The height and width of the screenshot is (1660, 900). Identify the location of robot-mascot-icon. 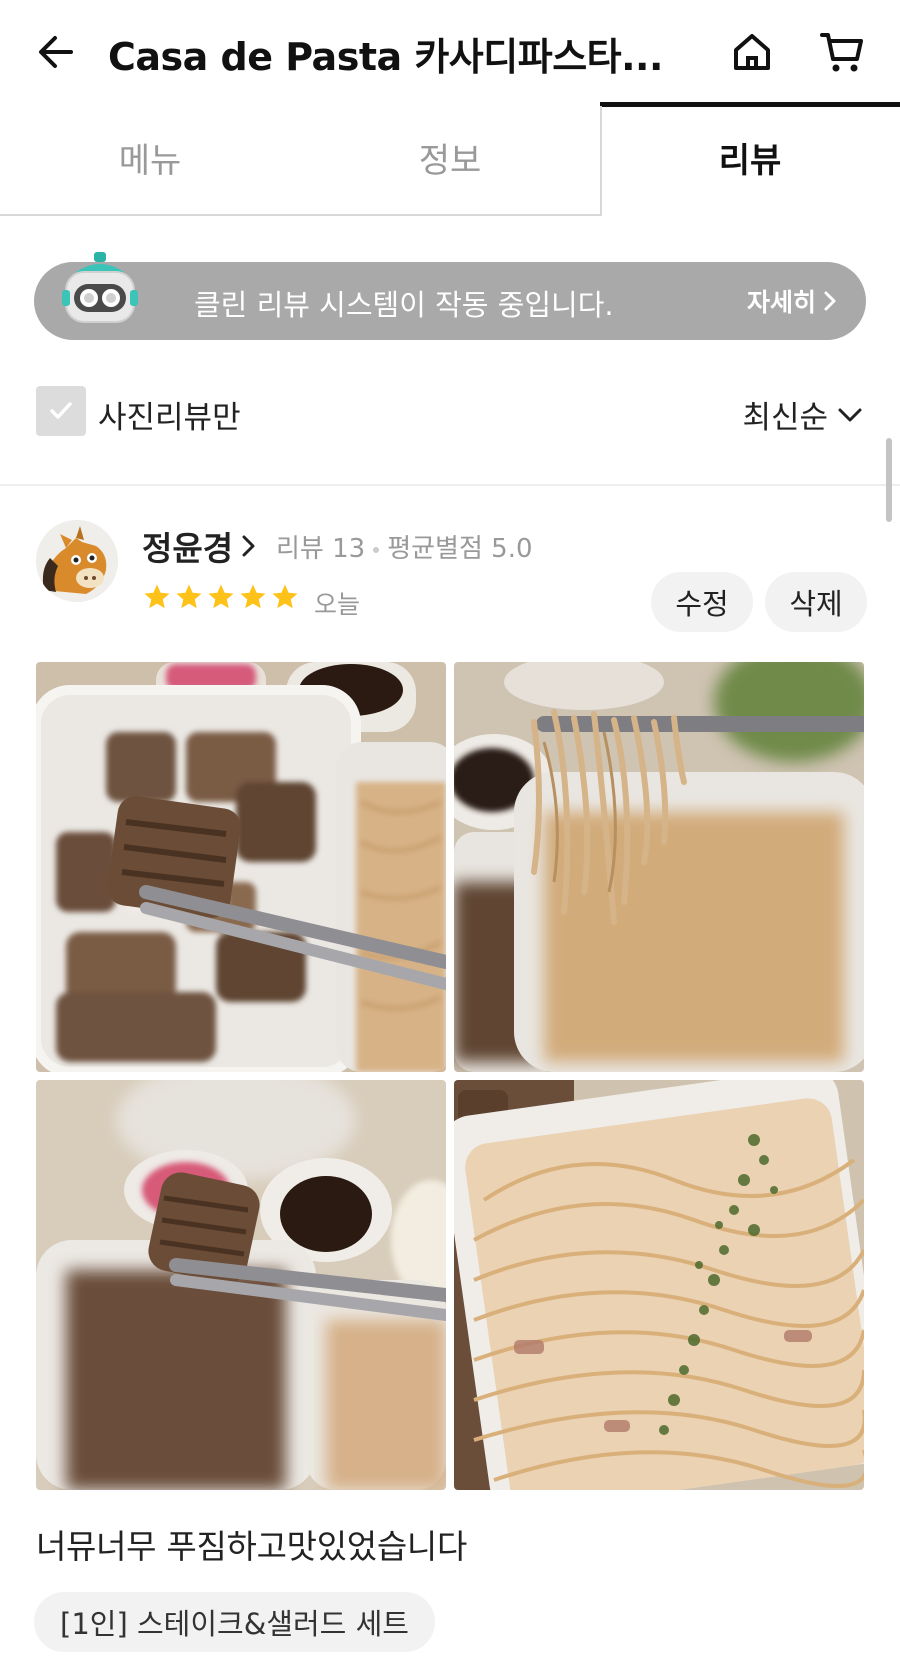
(100, 287).